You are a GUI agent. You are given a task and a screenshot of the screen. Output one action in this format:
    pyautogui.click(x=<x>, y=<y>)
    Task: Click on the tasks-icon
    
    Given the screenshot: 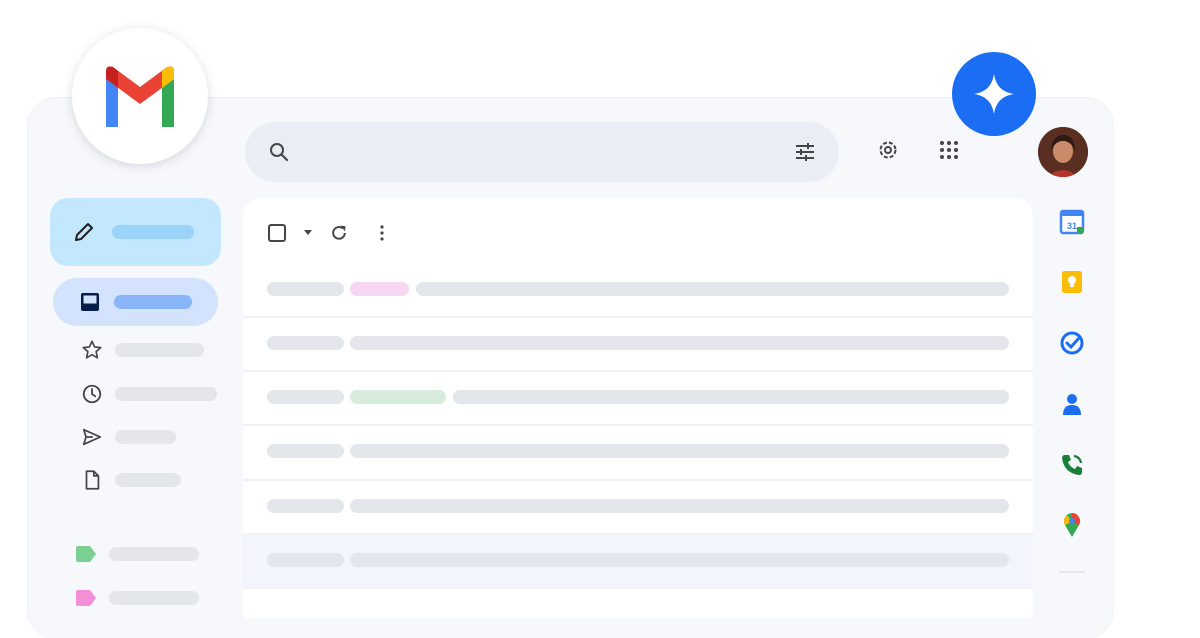 What is the action you would take?
    pyautogui.click(x=1072, y=343)
    